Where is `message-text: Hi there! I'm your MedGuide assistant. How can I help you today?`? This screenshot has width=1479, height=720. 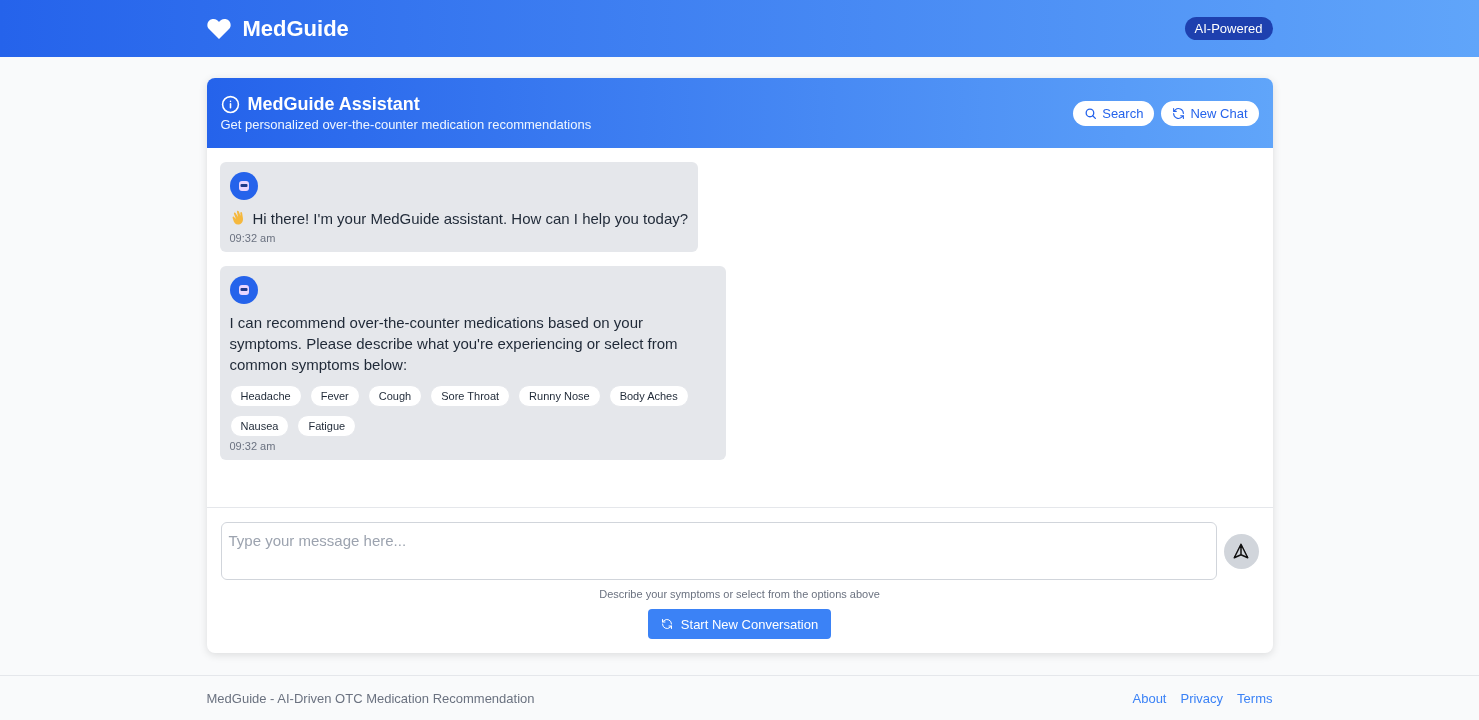 message-text: Hi there! I'm your MedGuide assistant. How can I help you today? is located at coordinates (470, 219).